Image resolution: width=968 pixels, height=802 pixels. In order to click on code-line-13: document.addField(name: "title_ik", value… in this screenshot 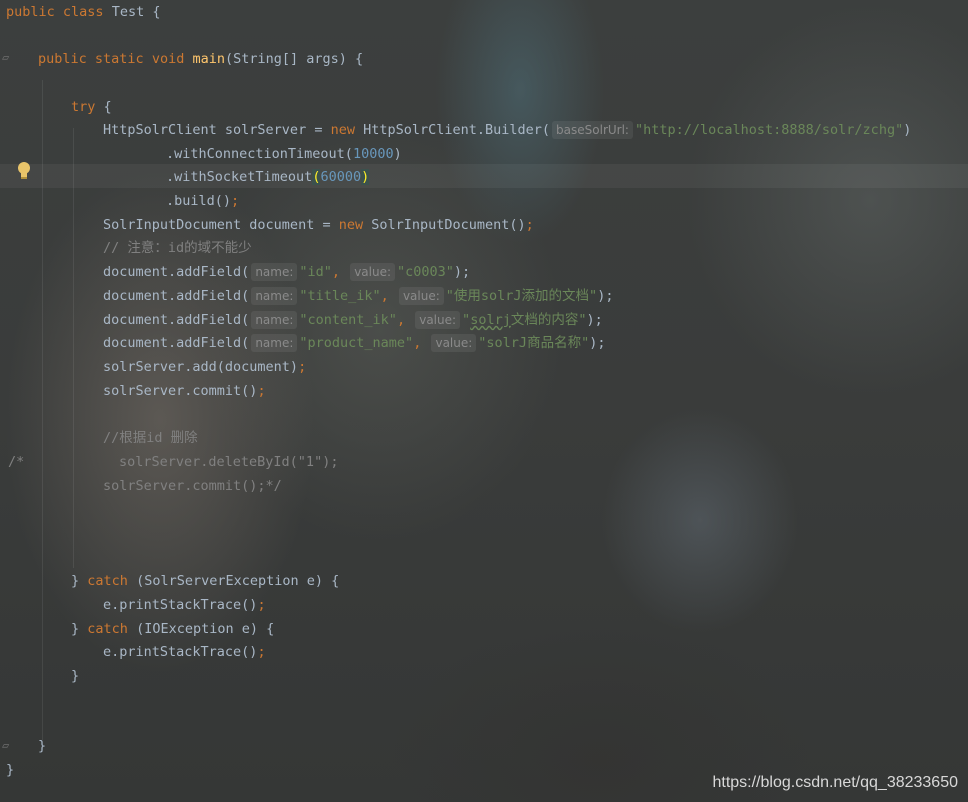, I will do `click(358, 296)`.